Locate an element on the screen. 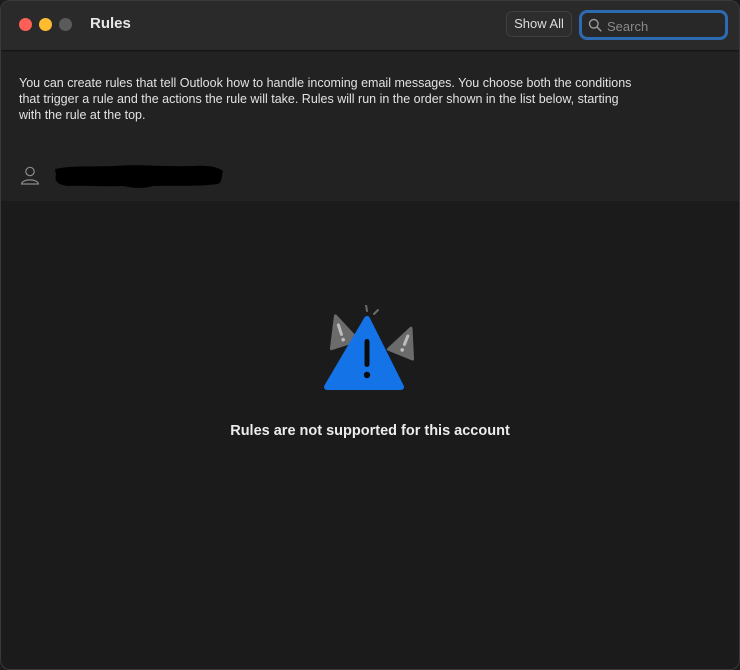 This screenshot has height=670, width=740. window-title: Rules is located at coordinates (110, 23).